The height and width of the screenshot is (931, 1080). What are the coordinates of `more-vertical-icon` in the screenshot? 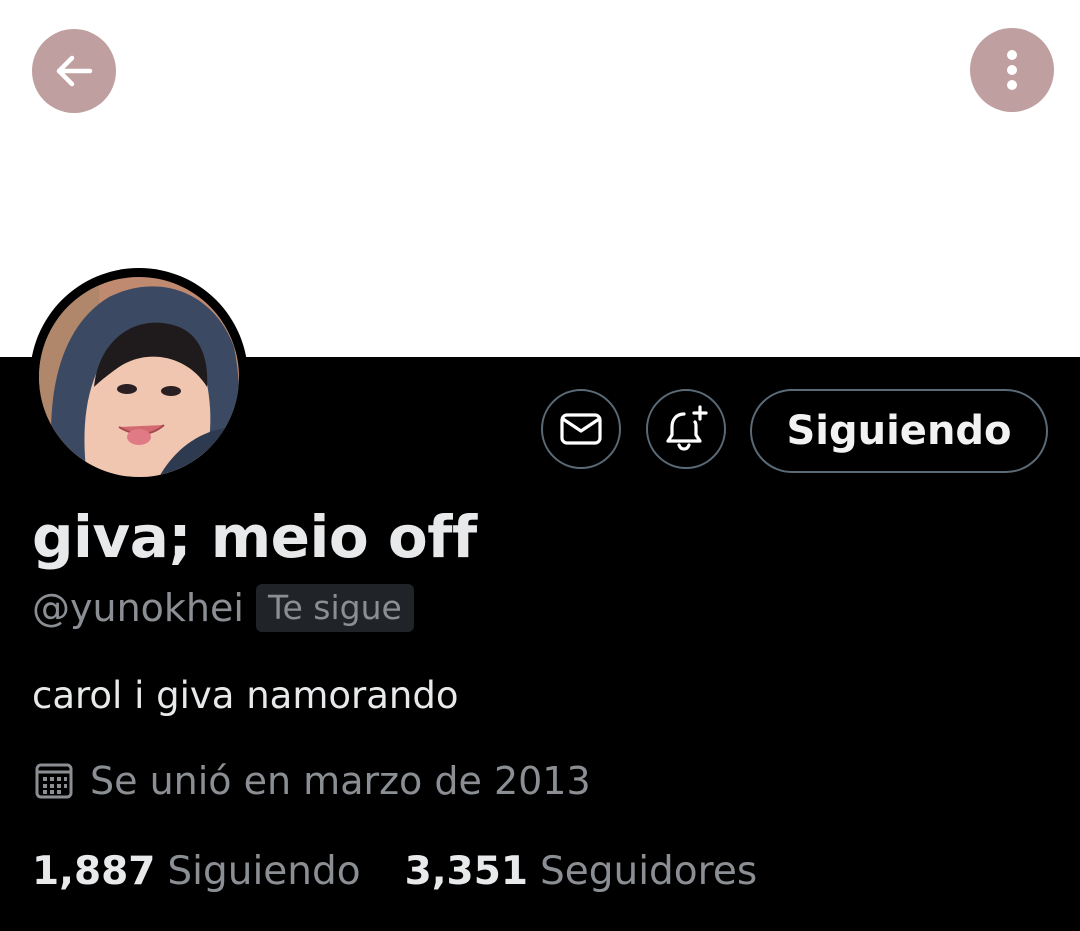 It's located at (1012, 70).